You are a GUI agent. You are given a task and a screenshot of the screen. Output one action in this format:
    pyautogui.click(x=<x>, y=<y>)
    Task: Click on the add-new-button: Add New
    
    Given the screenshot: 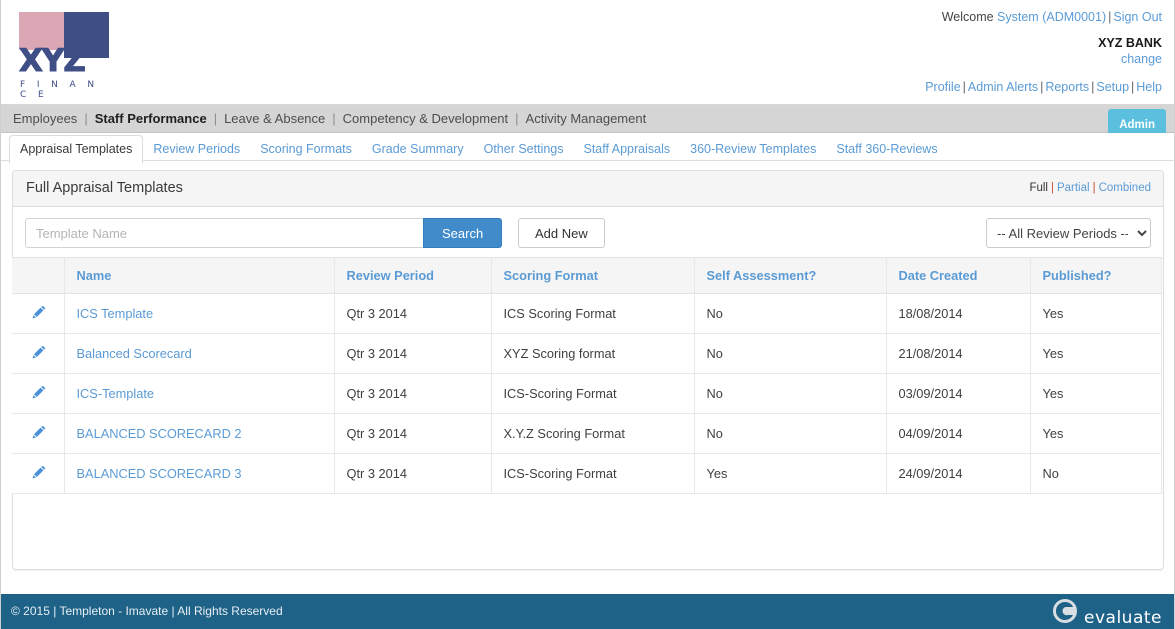 What is the action you would take?
    pyautogui.click(x=561, y=233)
    